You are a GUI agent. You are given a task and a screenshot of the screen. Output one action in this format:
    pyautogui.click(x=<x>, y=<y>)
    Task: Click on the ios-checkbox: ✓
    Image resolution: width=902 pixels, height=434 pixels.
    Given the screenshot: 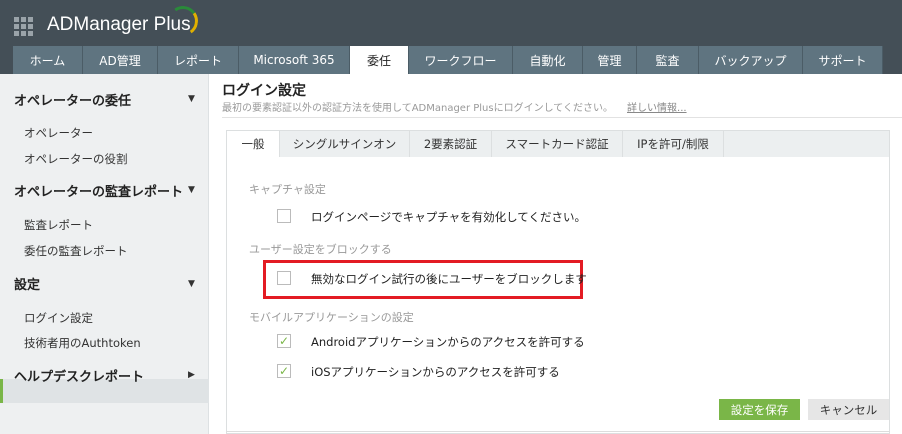 What is the action you would take?
    pyautogui.click(x=284, y=371)
    